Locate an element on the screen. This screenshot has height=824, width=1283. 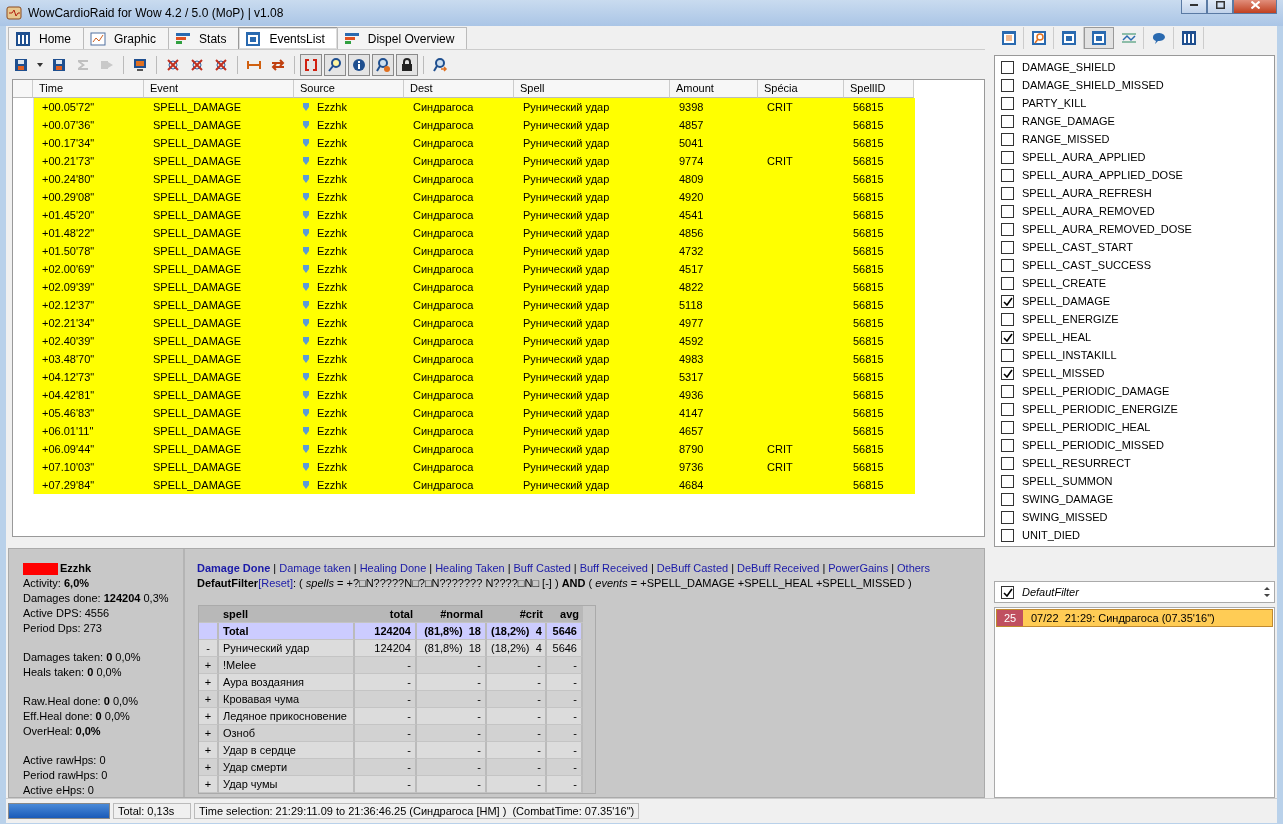
table-row: +06.09'44" SPELL_DAMAGE Ezzhk Синдрагоса Рунический удар 8790 CRIT 56815 is located at coordinates (474, 449).